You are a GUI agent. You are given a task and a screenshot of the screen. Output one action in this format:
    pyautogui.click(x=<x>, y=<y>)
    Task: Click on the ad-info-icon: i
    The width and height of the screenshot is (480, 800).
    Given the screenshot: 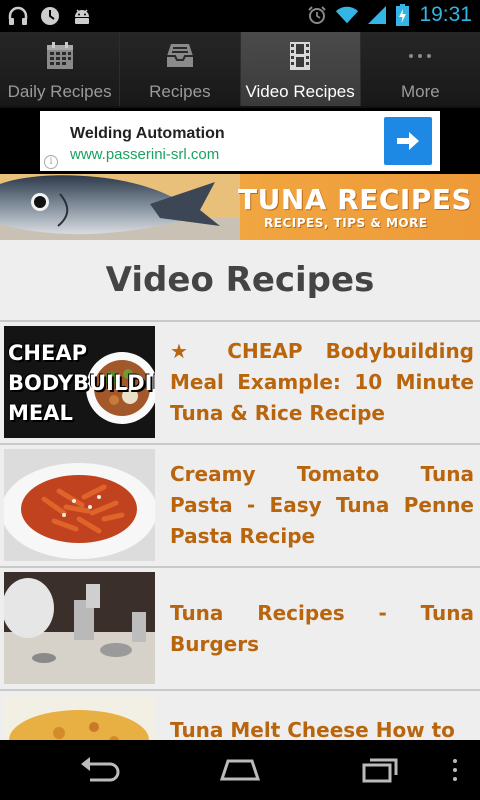 What is the action you would take?
    pyautogui.click(x=51, y=162)
    